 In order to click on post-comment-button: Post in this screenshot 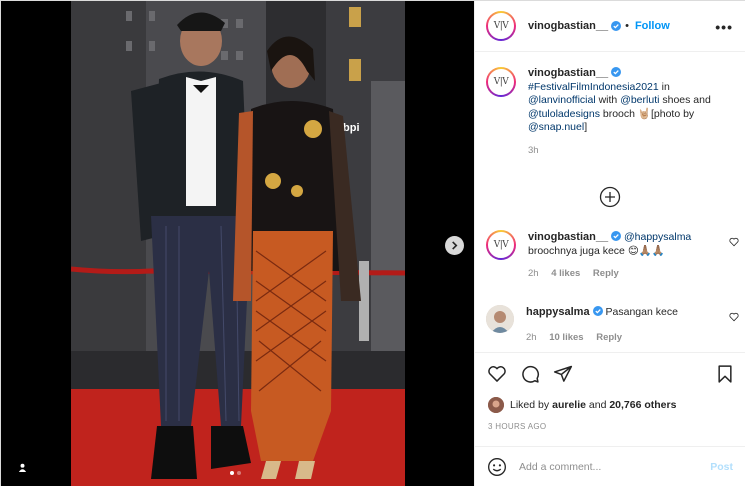, I will do `click(721, 467)`.